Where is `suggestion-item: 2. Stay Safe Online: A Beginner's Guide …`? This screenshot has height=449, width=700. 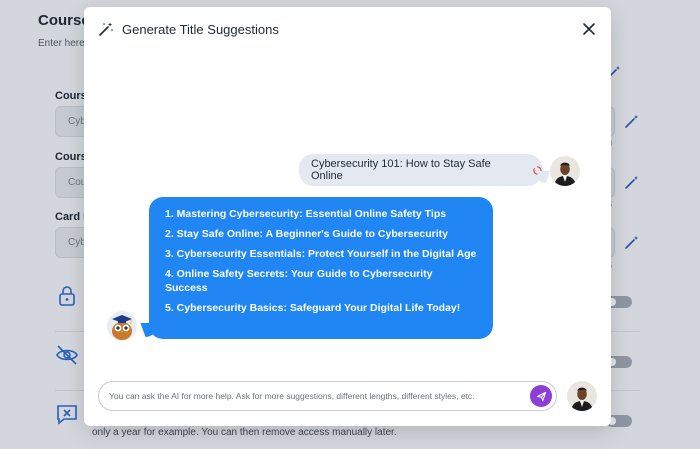 suggestion-item: 2. Stay Safe Online: A Beginner's Guide … is located at coordinates (321, 235).